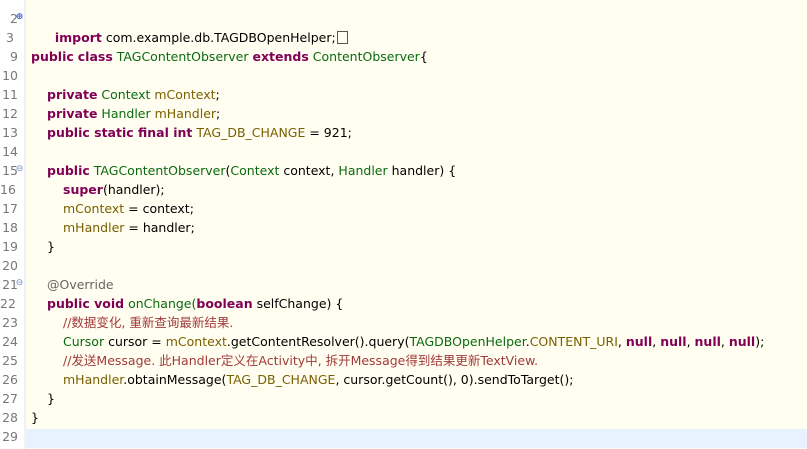  What do you see at coordinates (224, 303) in the screenshot?
I see `keyword: boolean` at bounding box center [224, 303].